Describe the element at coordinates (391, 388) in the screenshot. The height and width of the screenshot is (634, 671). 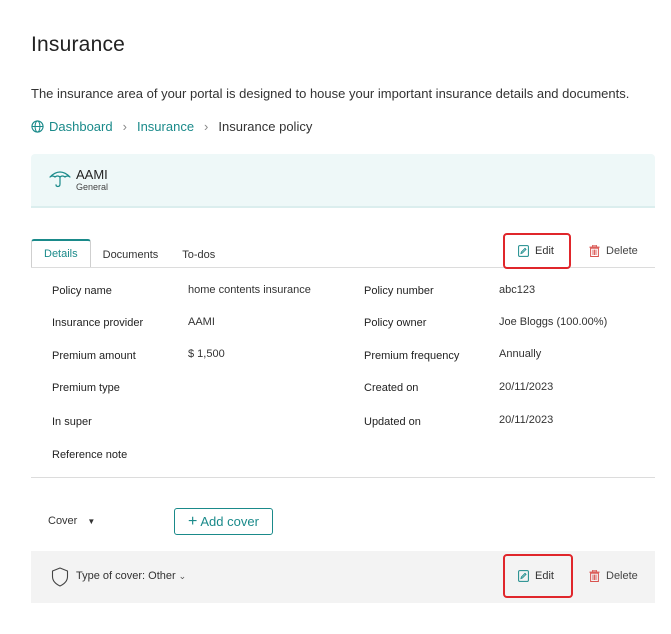
I see `field-label-created-on: Created on` at that location.